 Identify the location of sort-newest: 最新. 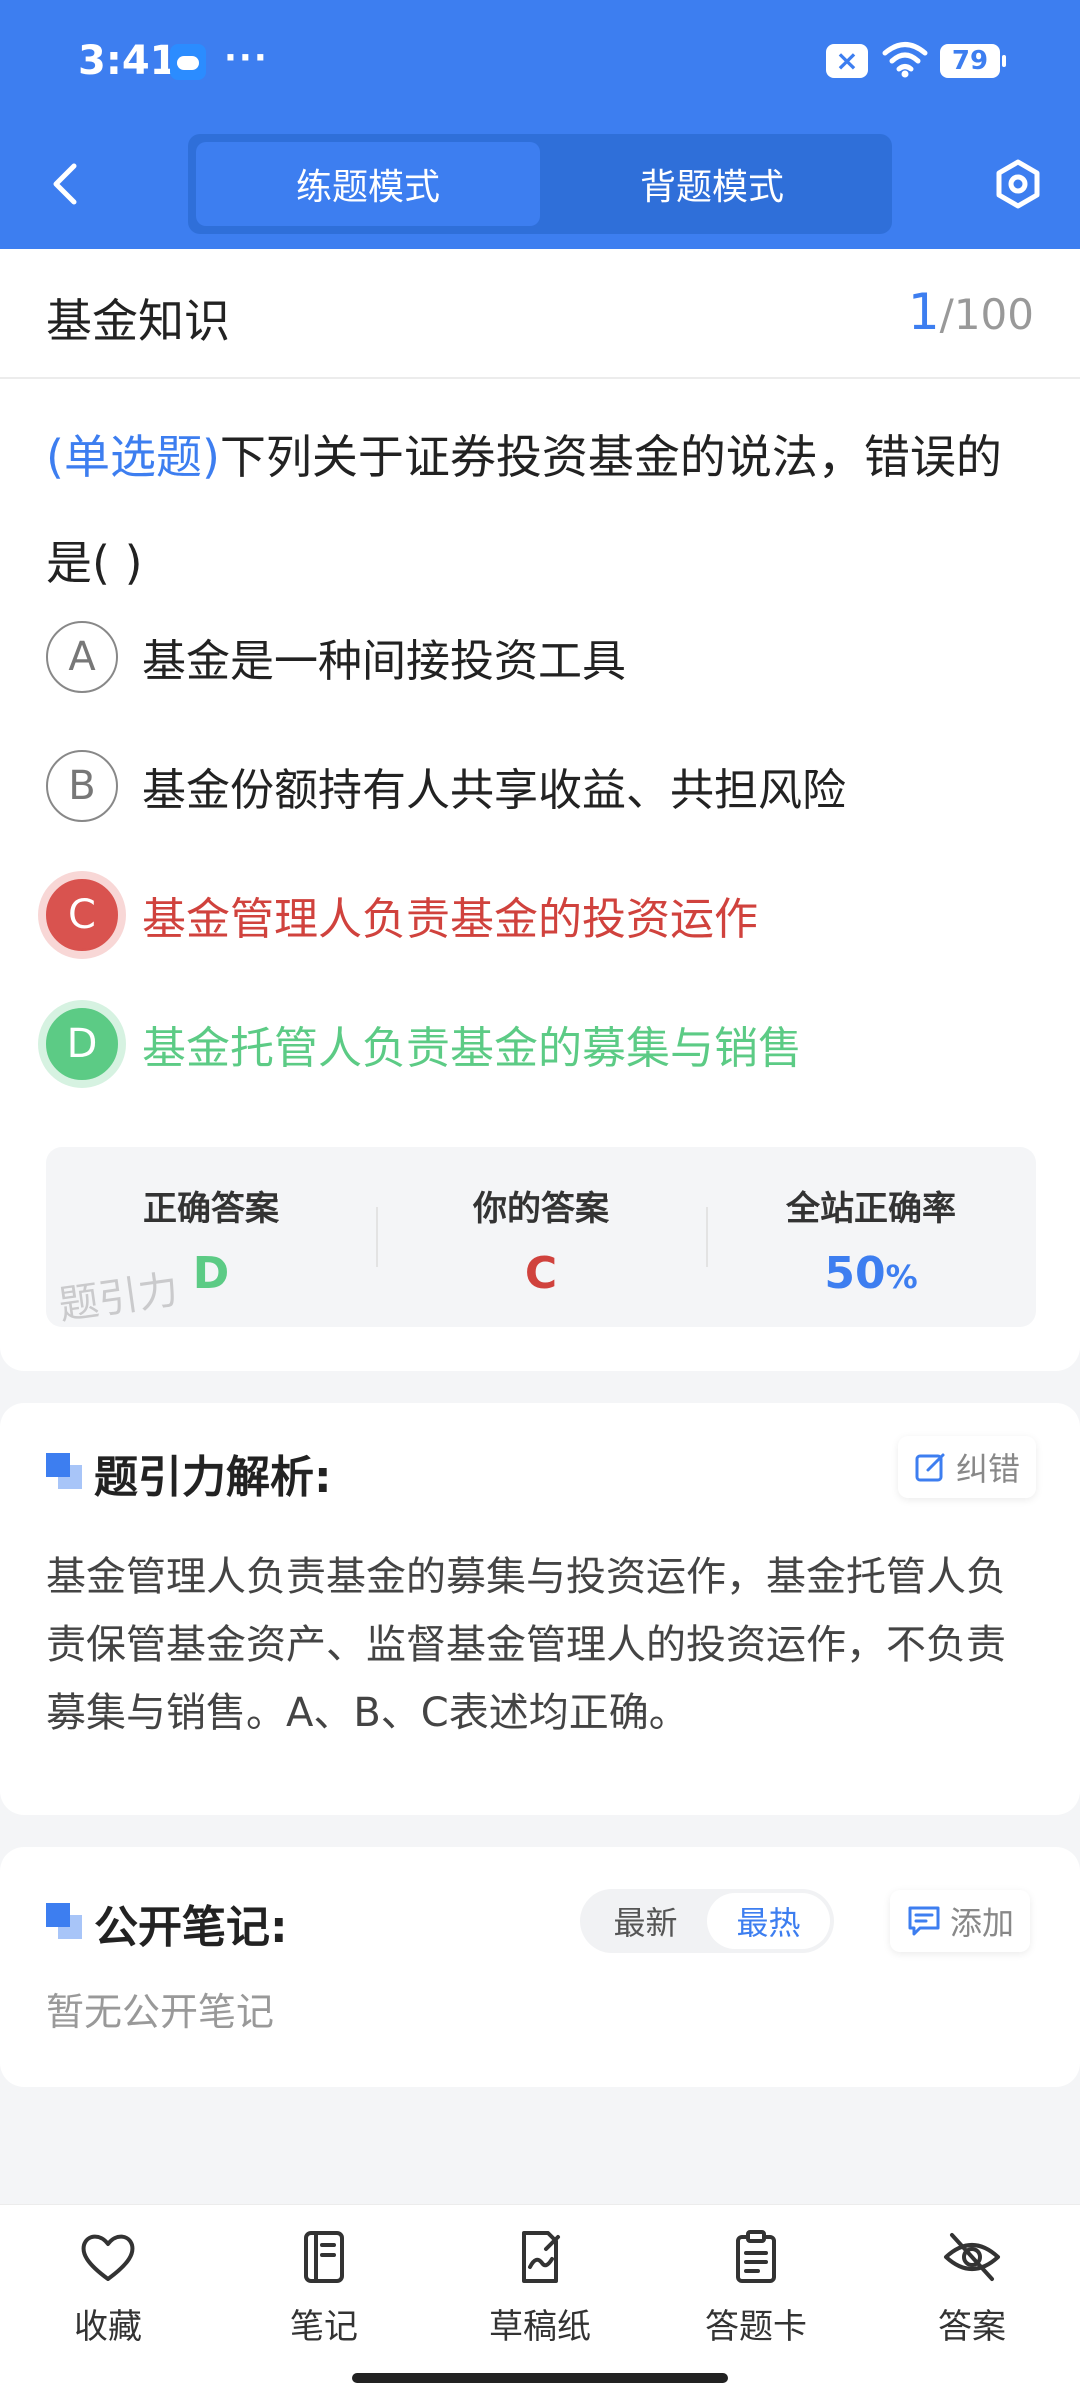
(645, 1921).